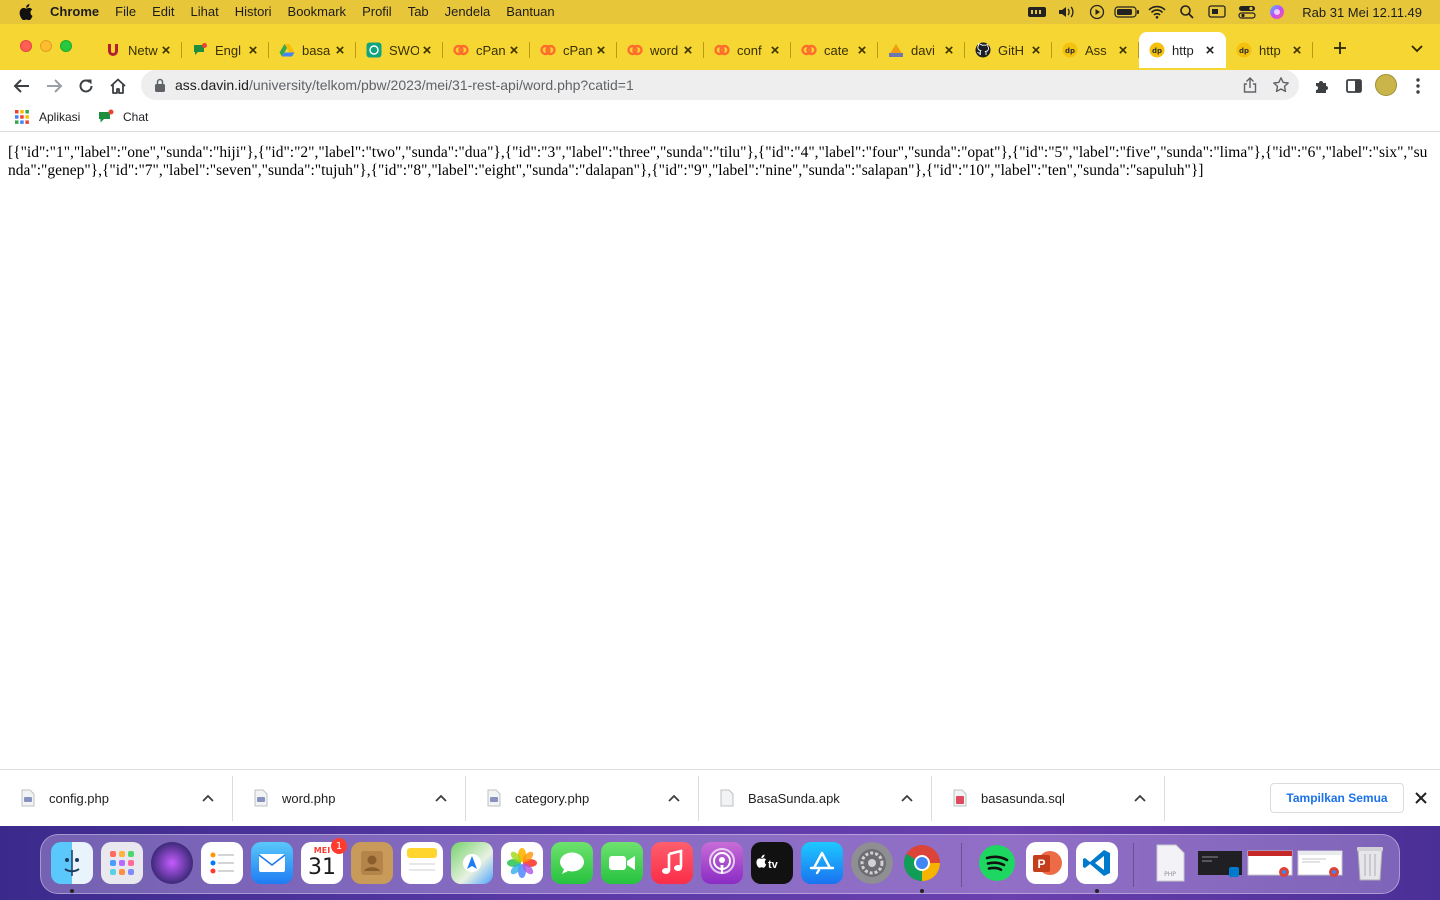 This screenshot has width=1440, height=900. What do you see at coordinates (47, 117) in the screenshot?
I see `bookmark-apps: Aplikasi` at bounding box center [47, 117].